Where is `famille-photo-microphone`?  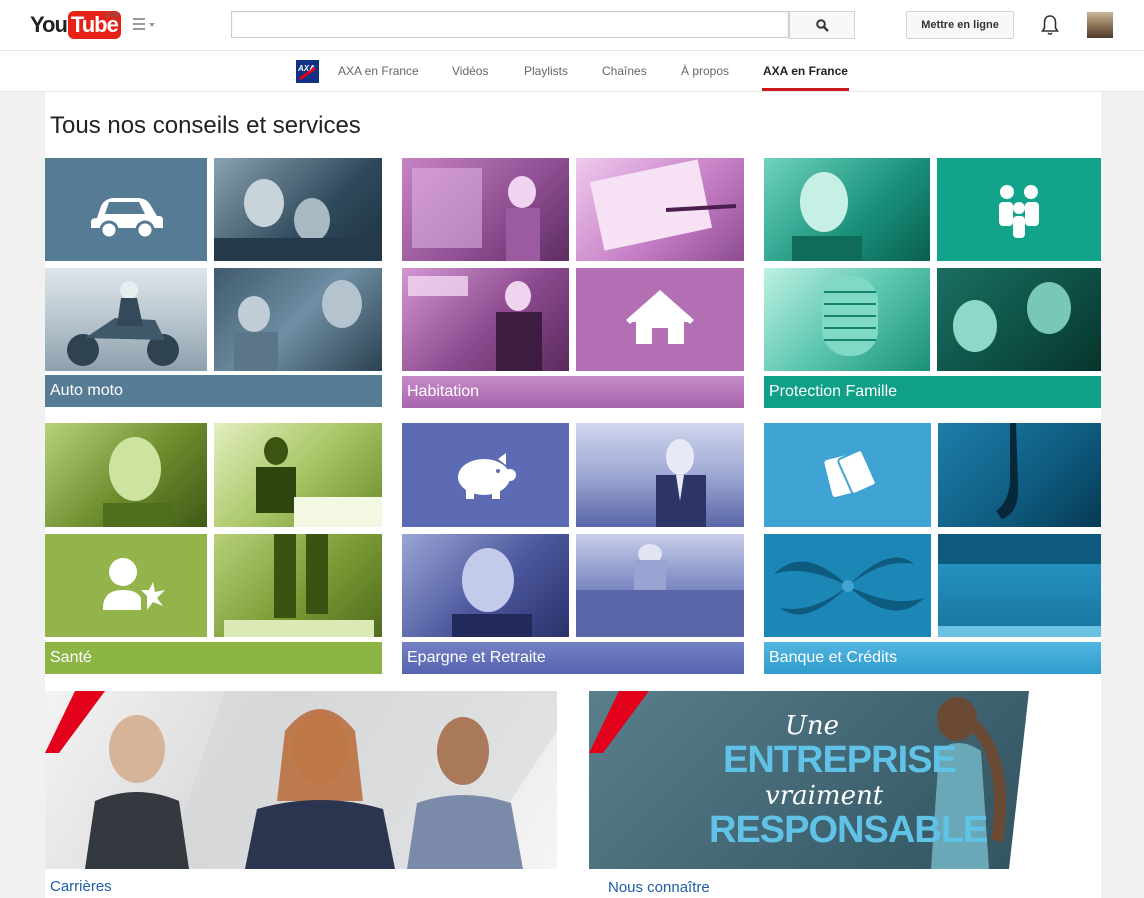 famille-photo-microphone is located at coordinates (847, 319).